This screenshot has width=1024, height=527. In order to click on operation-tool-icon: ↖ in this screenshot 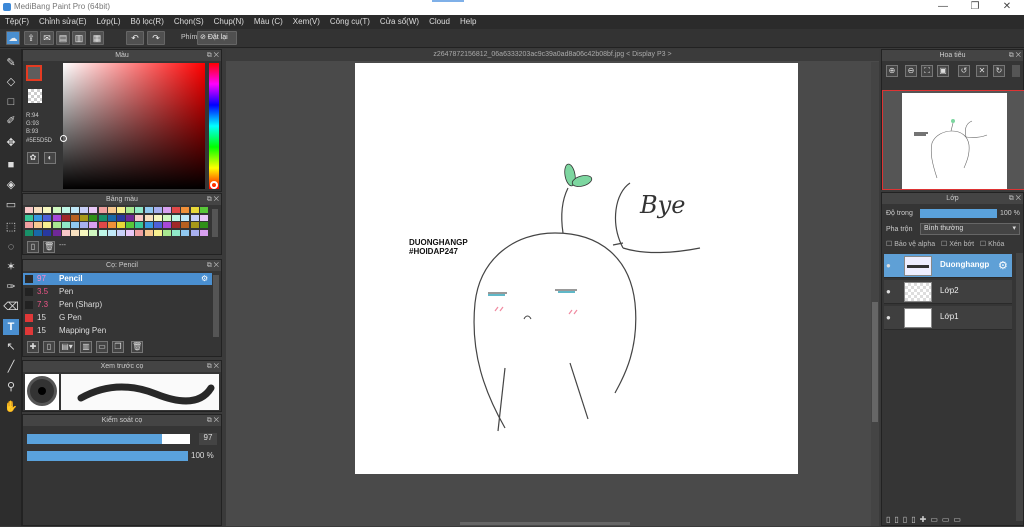, I will do `click(11, 347)`.